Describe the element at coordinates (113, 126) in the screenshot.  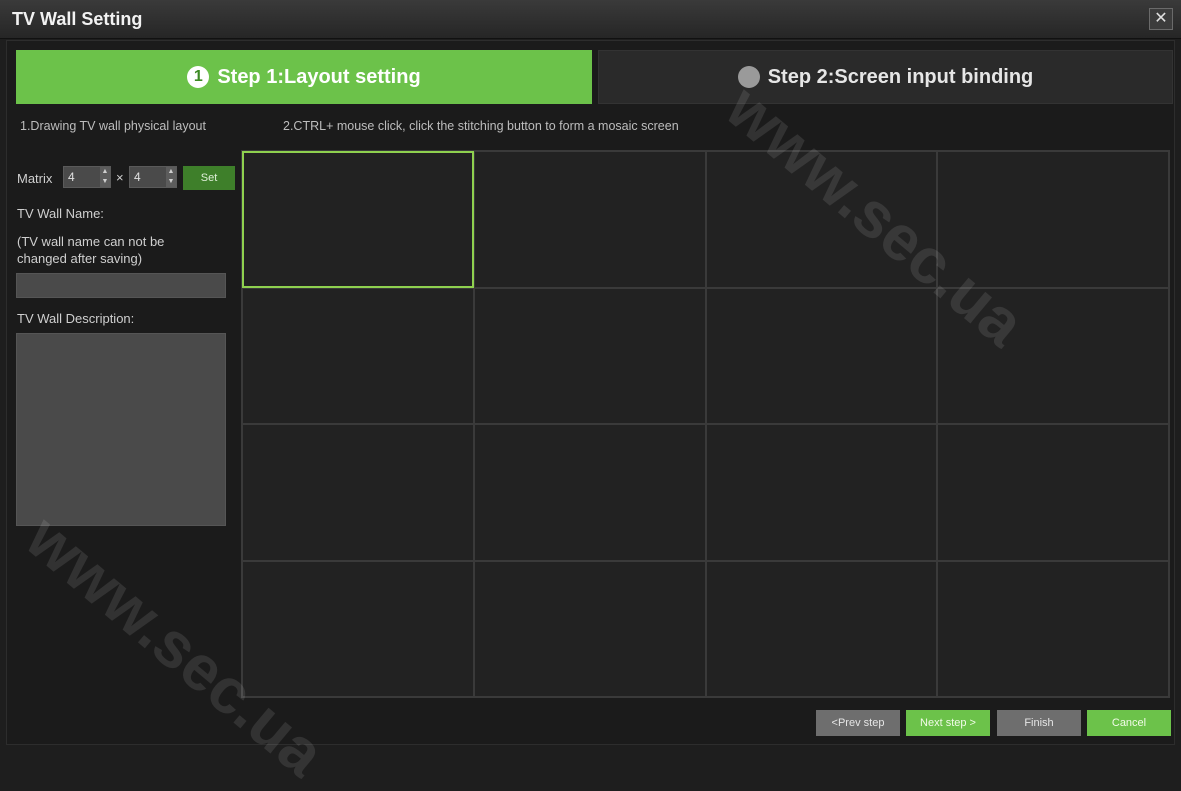
I see `hint-drawing-layout: 1.Drawing TV wall physical layout` at that location.